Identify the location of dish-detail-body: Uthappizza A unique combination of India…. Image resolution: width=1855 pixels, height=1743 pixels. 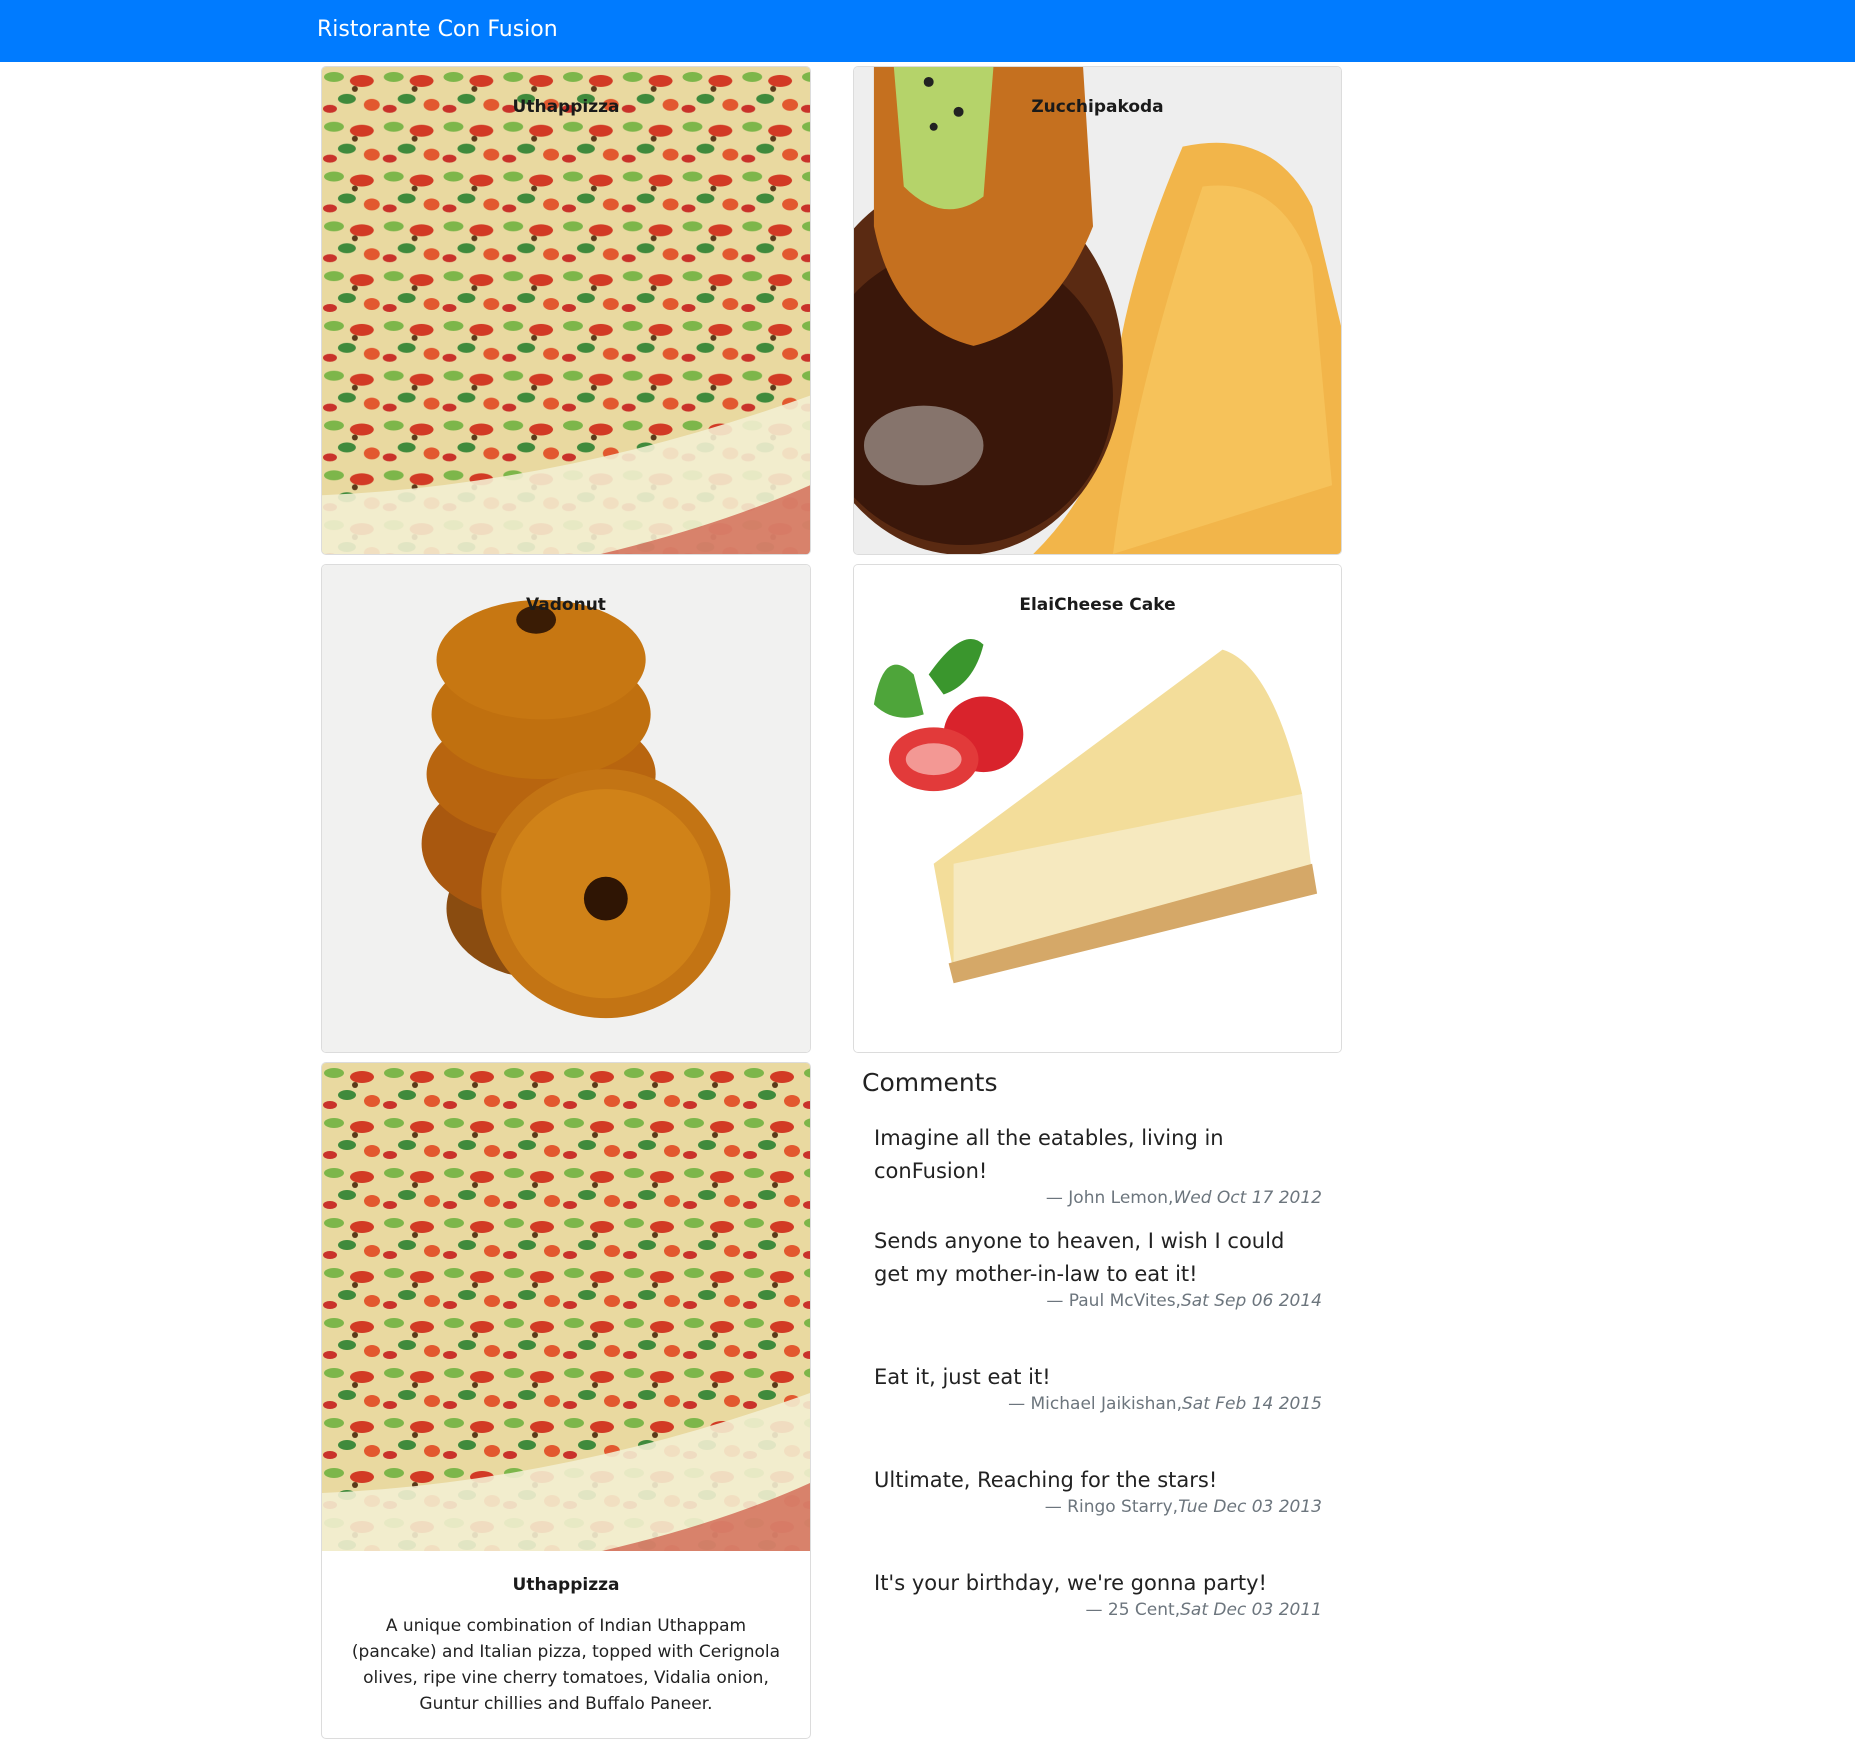
(566, 1644).